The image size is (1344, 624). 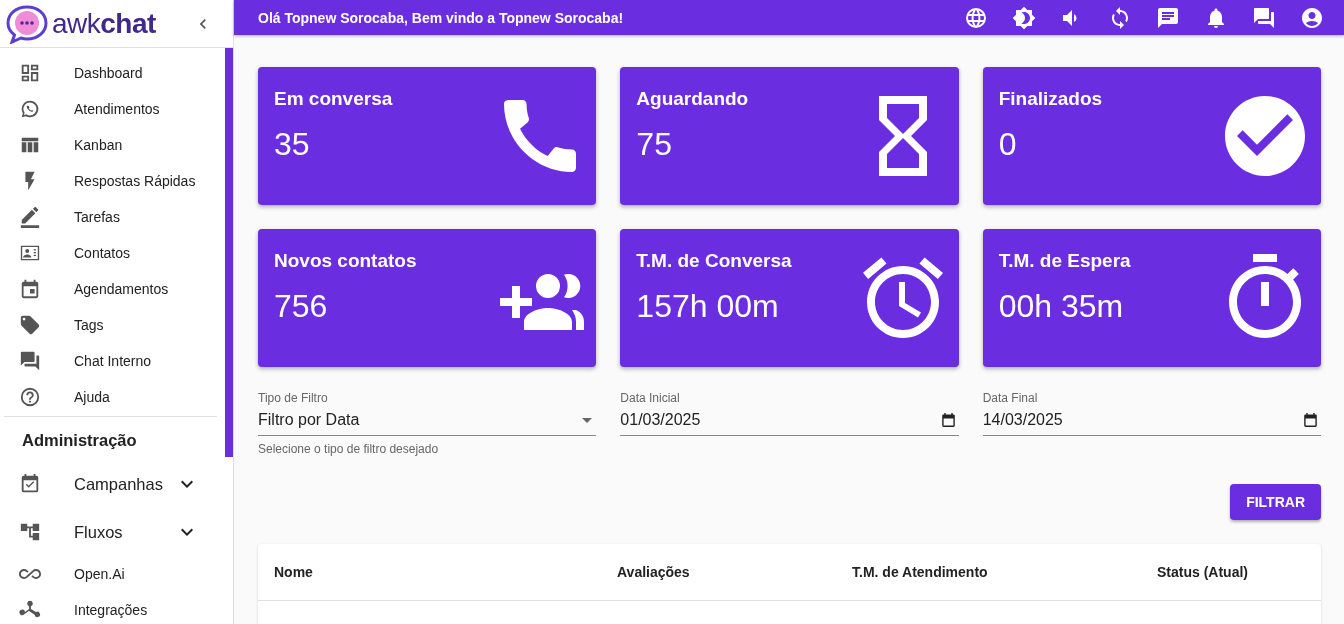 I want to click on field-label: Tipo de Filtro, so click(x=293, y=398).